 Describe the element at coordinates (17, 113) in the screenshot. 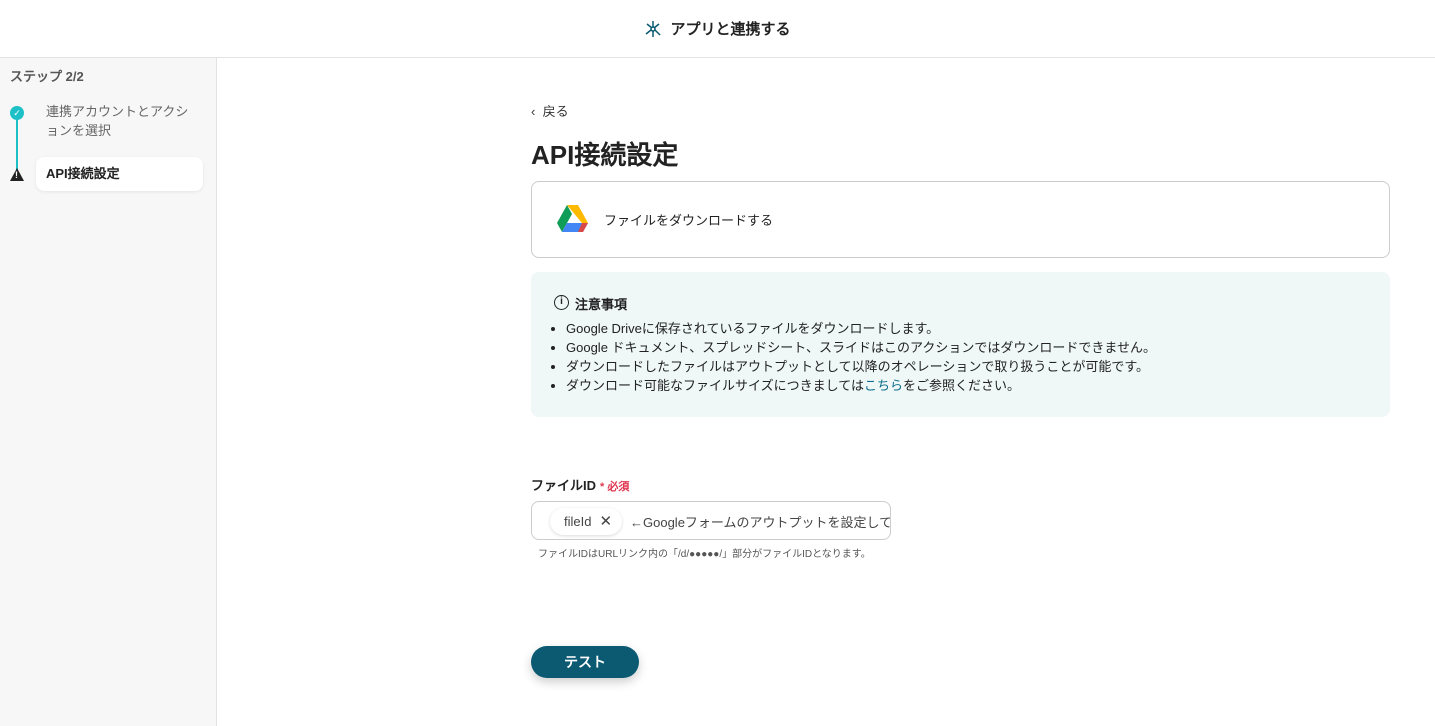

I see `check-icon: ✓` at that location.